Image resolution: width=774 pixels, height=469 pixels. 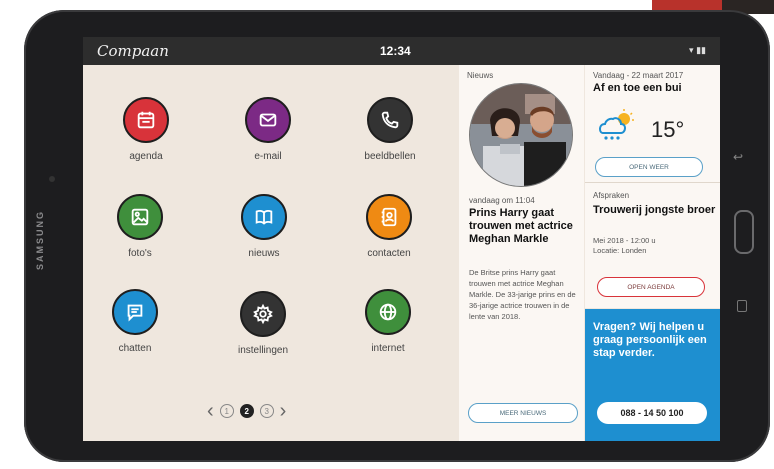 What do you see at coordinates (264, 253) in the screenshot?
I see `app-label: nieuws` at bounding box center [264, 253].